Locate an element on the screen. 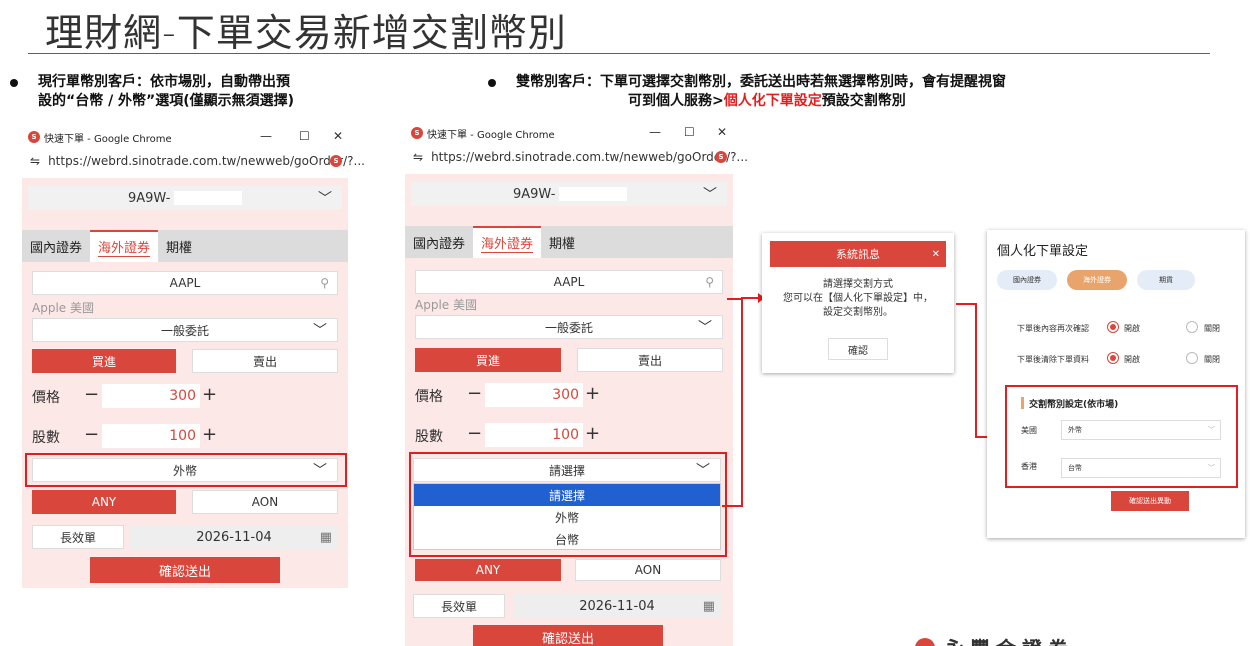  bullet-line-2b: 預設交割幣別 is located at coordinates (863, 101).